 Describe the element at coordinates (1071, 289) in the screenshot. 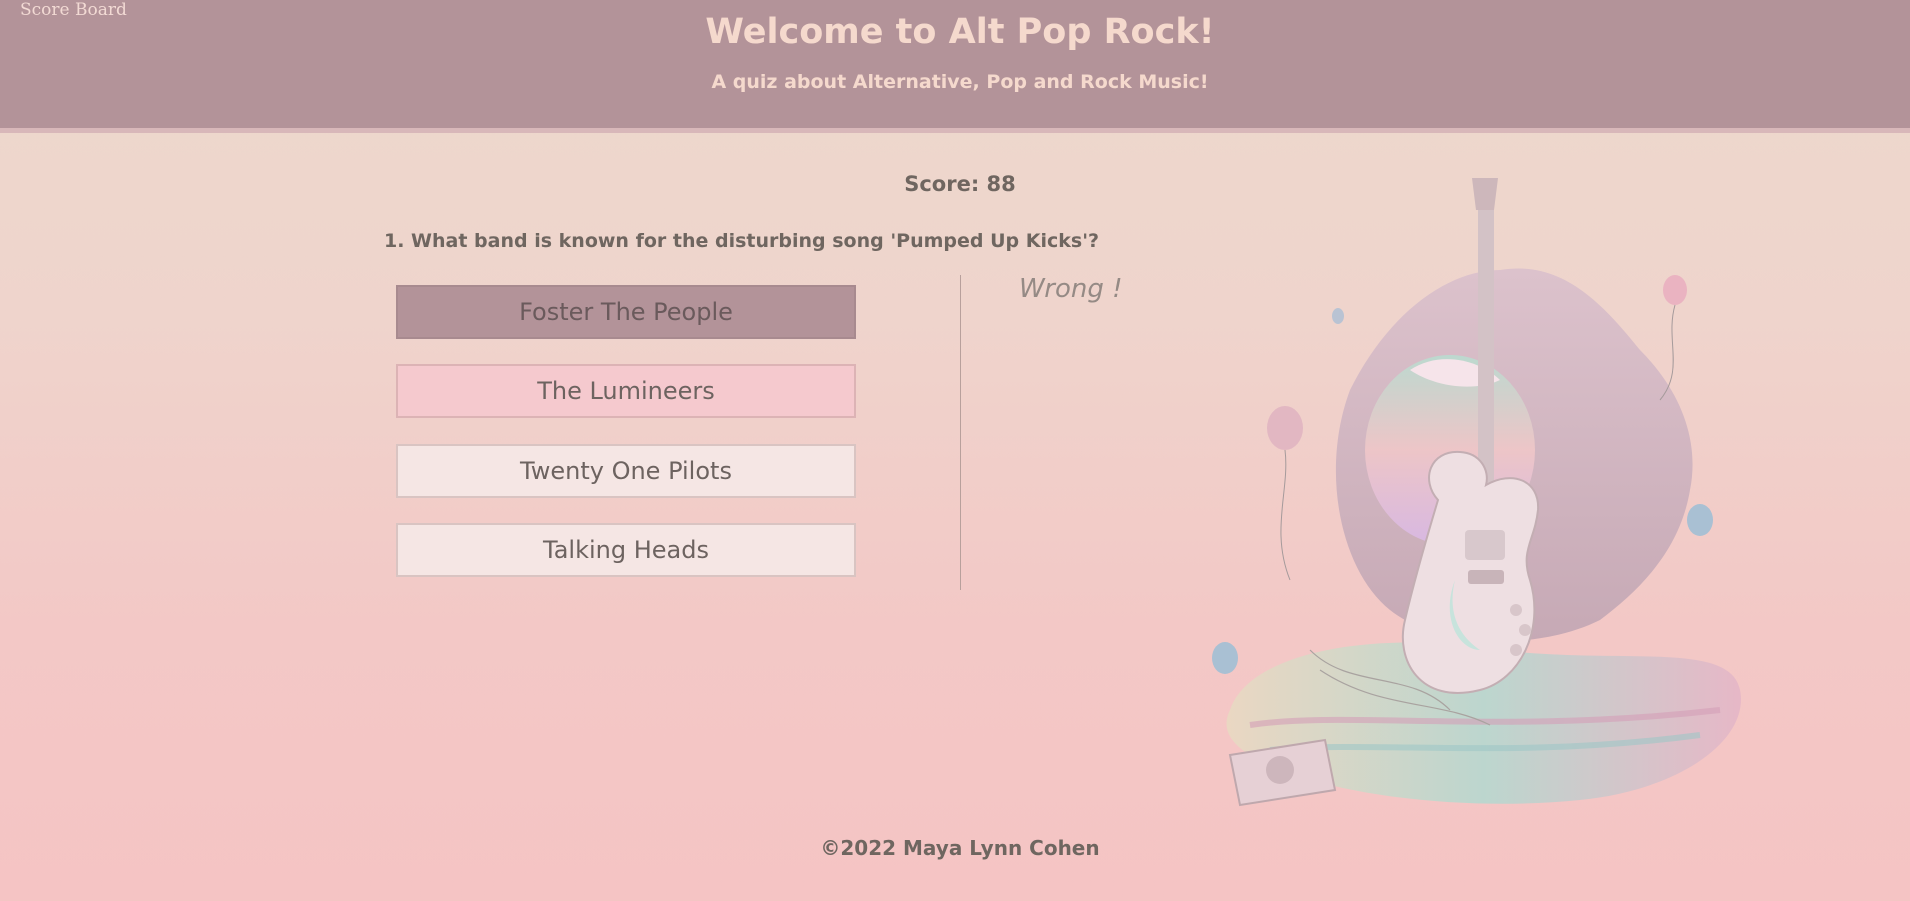

I see `feedback-text: Wrong !` at that location.